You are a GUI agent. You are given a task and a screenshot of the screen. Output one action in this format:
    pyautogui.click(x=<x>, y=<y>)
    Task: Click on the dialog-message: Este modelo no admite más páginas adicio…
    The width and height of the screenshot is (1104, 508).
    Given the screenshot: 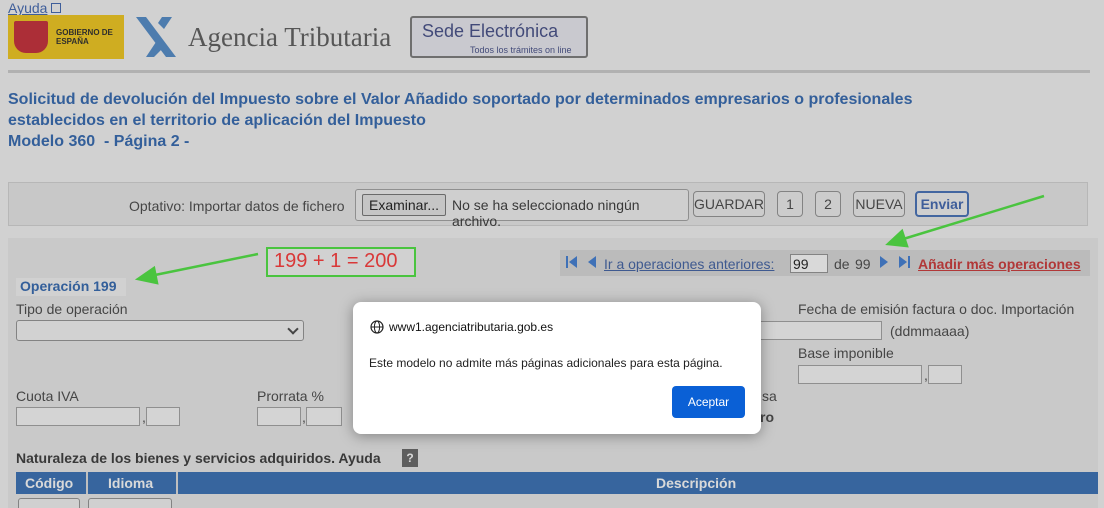 What is the action you would take?
    pyautogui.click(x=546, y=363)
    